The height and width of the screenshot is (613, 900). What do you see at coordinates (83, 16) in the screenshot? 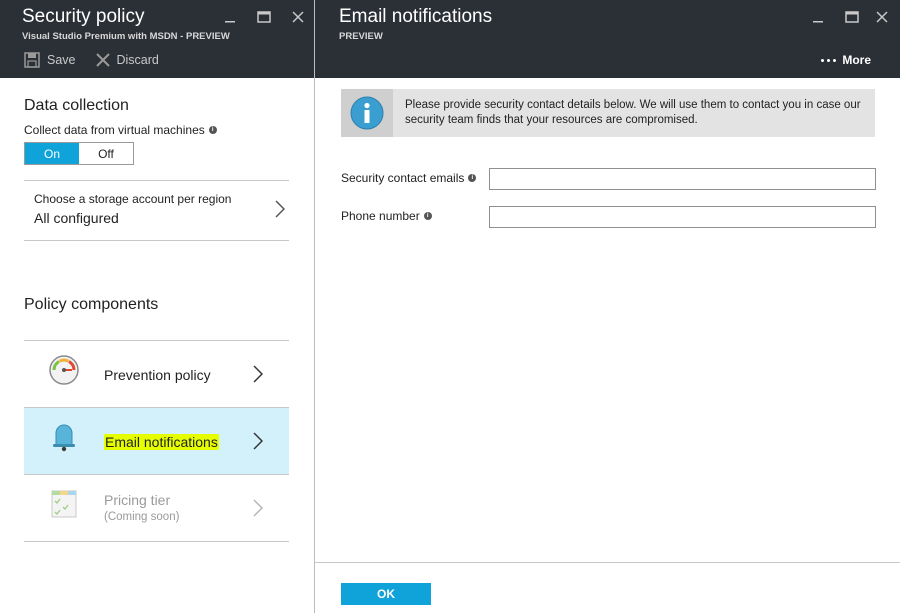
I see `blade-title: Security policy` at bounding box center [83, 16].